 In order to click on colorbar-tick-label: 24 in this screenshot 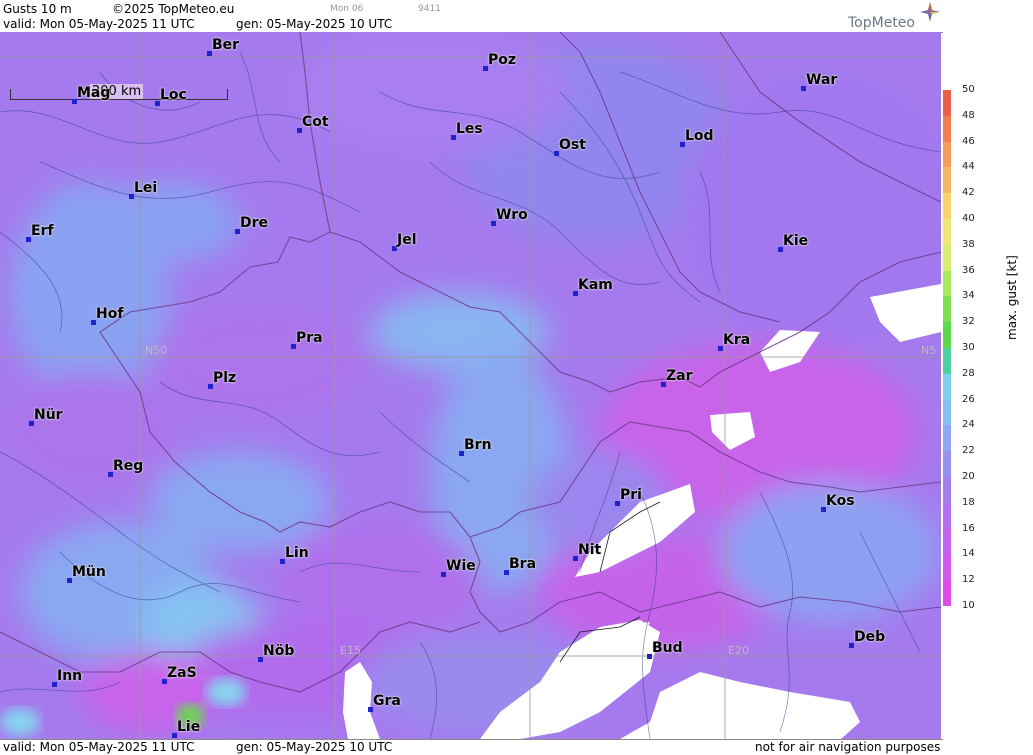, I will do `click(968, 425)`.